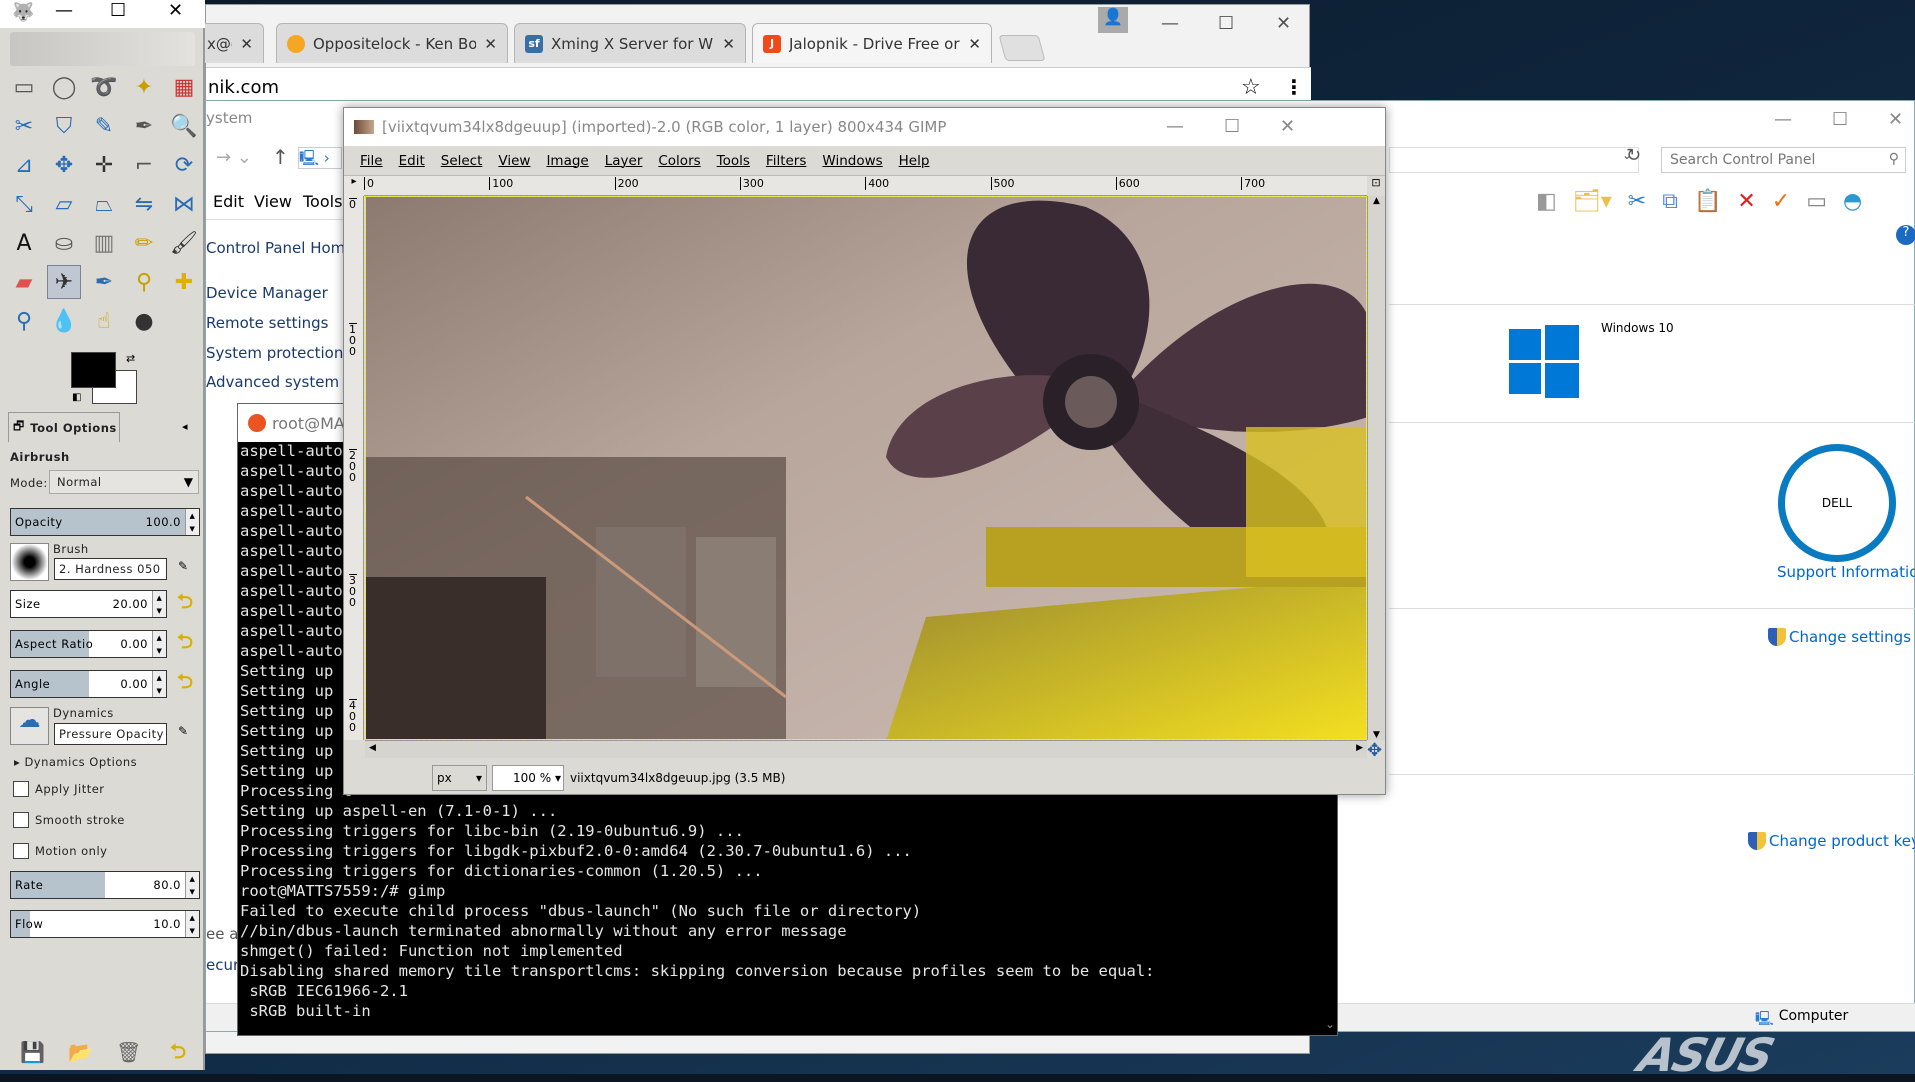 Image resolution: width=1915 pixels, height=1082 pixels. Describe the element at coordinates (1839, 637) in the screenshot. I see `change-settings-link: Change settings` at that location.